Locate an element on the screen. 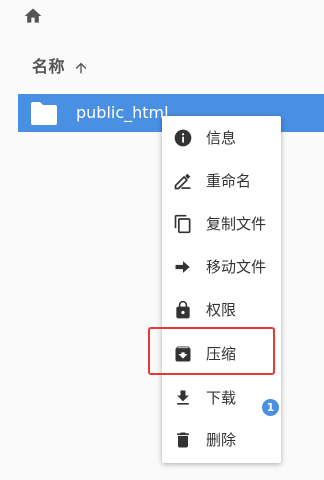 Image resolution: width=324 pixels, height=480 pixels. notification-badge: 1 is located at coordinates (270, 407).